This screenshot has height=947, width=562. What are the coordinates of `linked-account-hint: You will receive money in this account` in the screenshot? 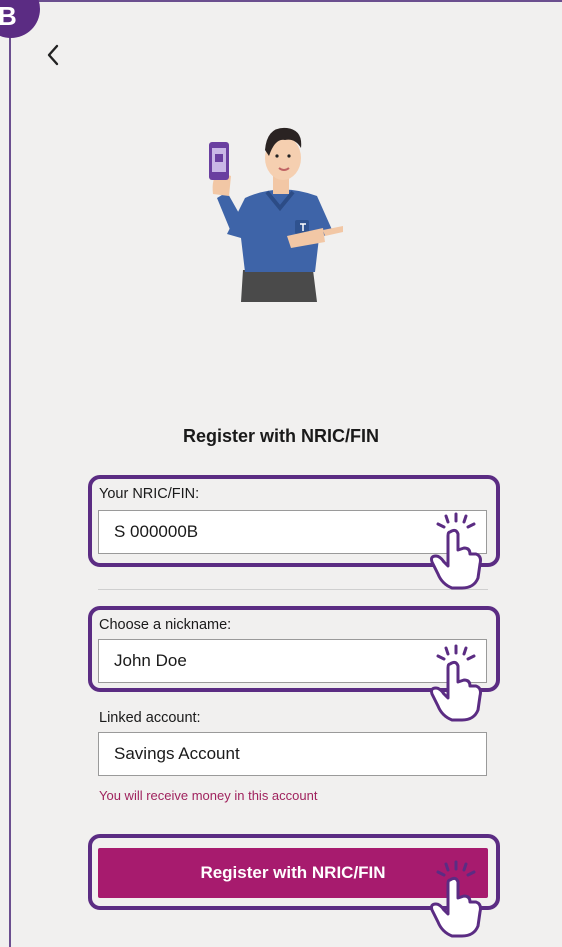 It's located at (208, 795).